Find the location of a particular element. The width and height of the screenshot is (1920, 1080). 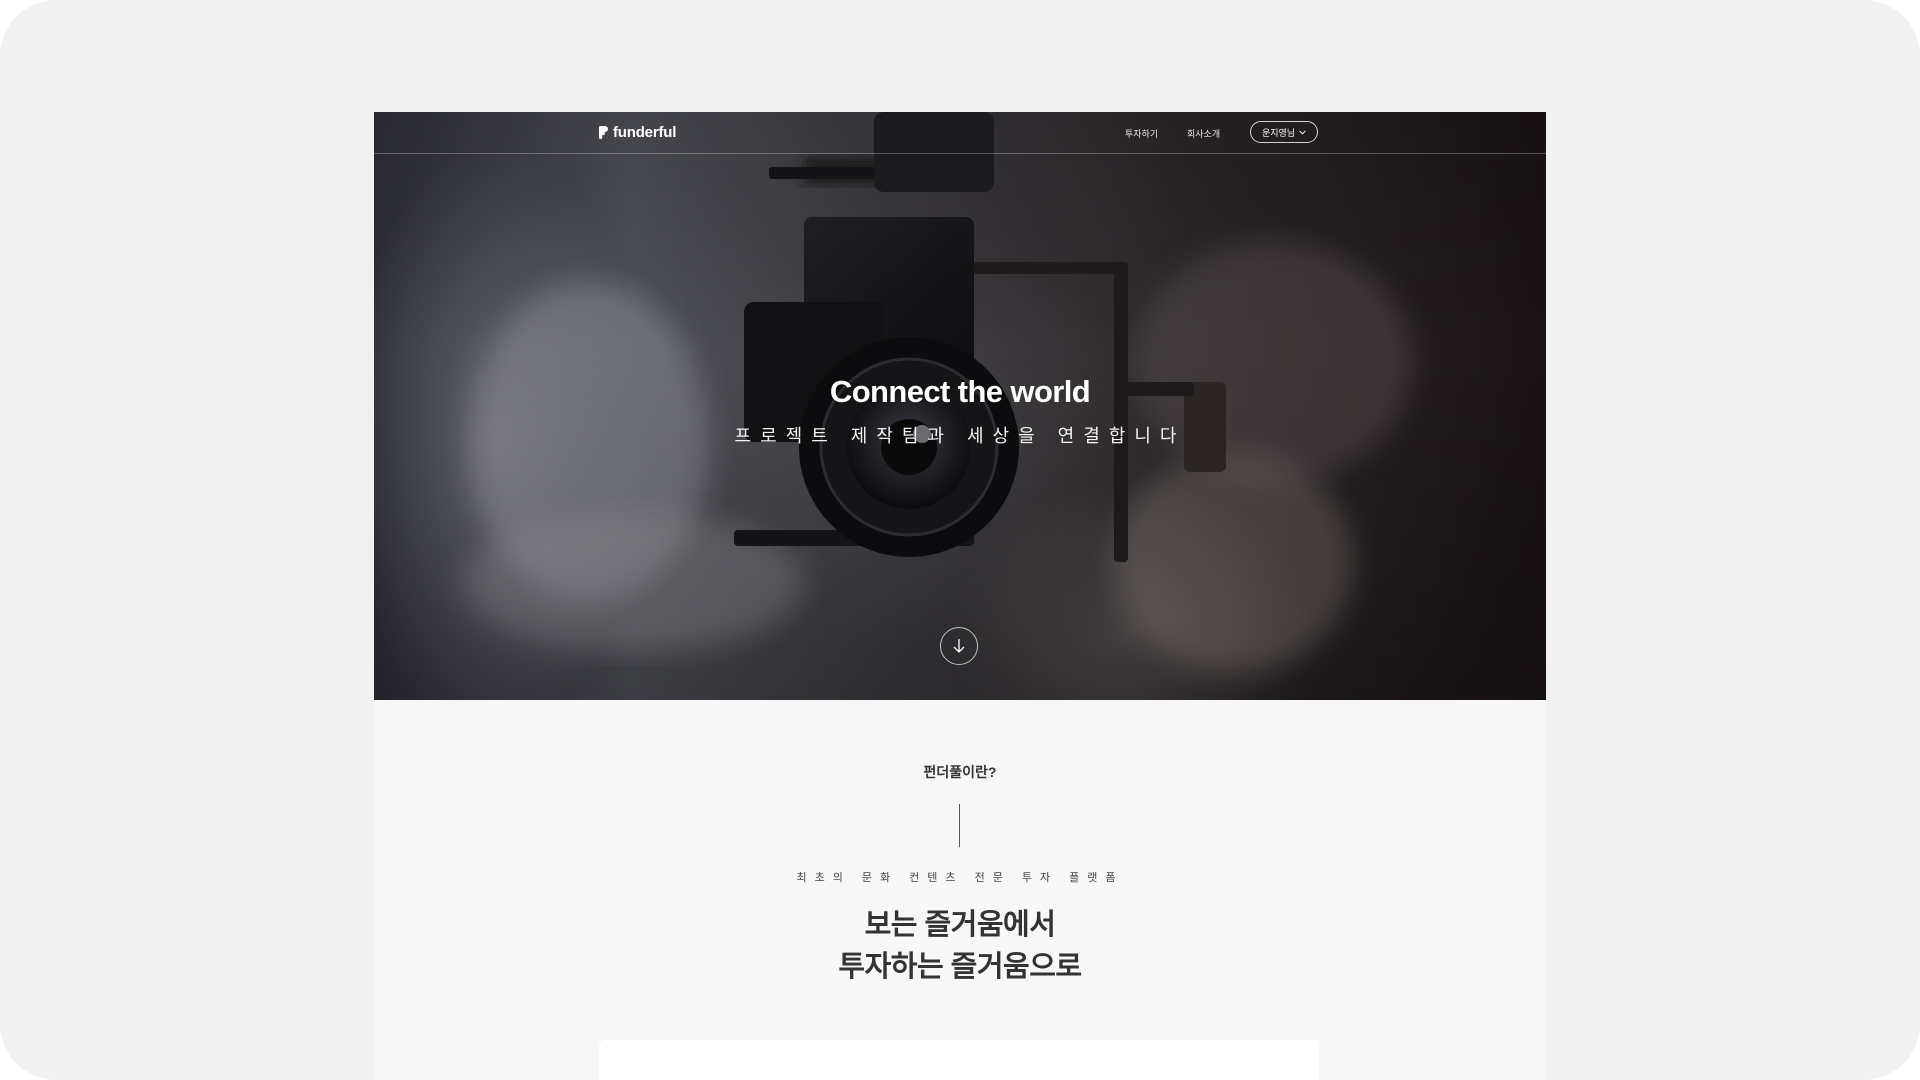

intro-tagline: 최초의 문화 컨텐츠 전문 투자 플랫폼 is located at coordinates (960, 878).